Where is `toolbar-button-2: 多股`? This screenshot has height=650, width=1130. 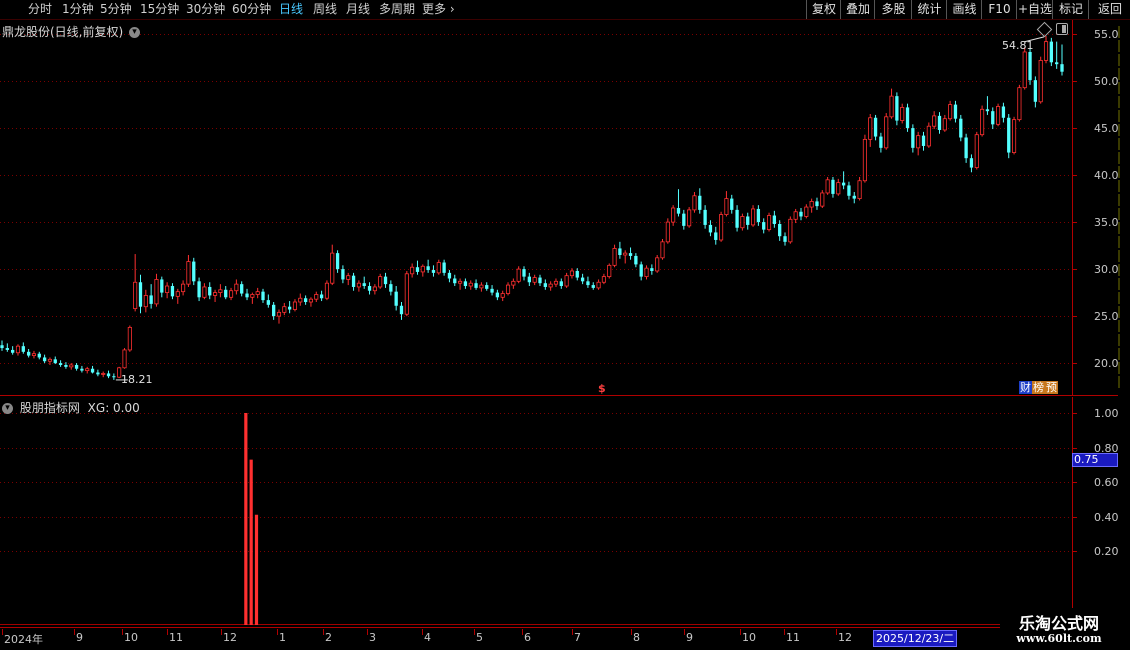 toolbar-button-2: 多股 is located at coordinates (893, 9).